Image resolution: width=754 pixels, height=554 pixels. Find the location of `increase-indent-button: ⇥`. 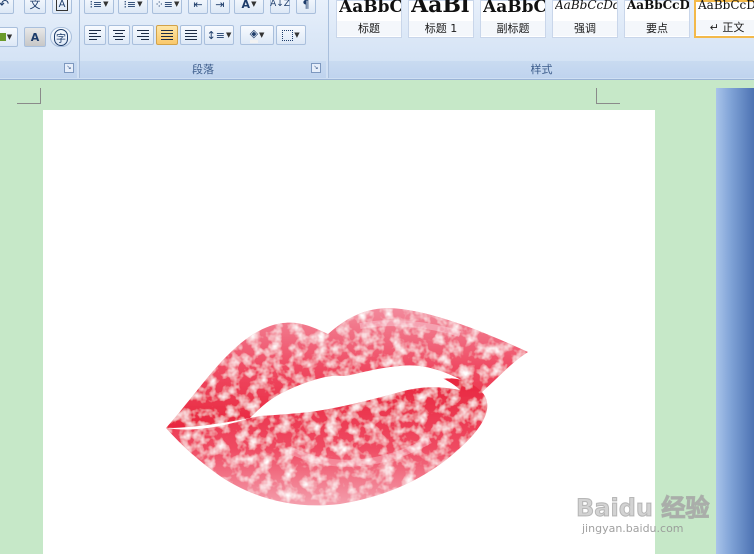

increase-indent-button: ⇥ is located at coordinates (220, 7).